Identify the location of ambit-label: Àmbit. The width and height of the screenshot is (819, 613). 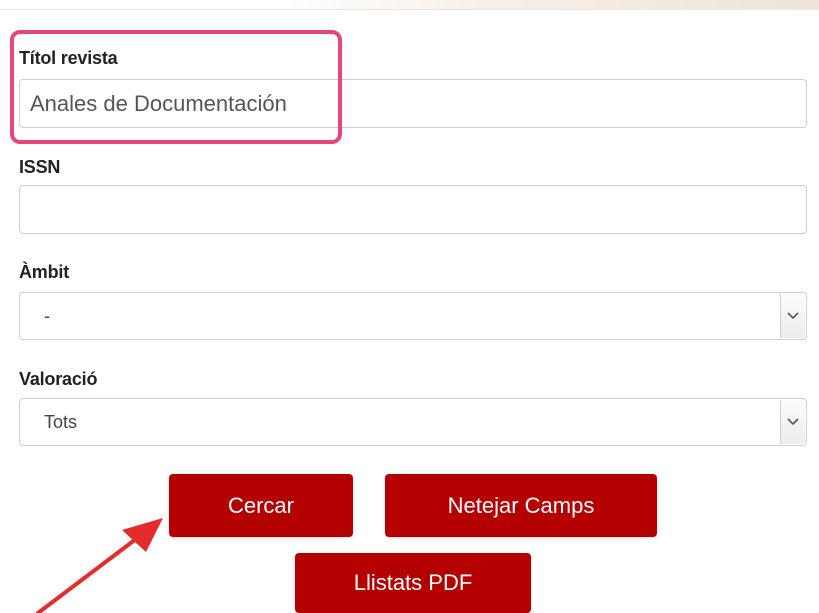
(44, 272).